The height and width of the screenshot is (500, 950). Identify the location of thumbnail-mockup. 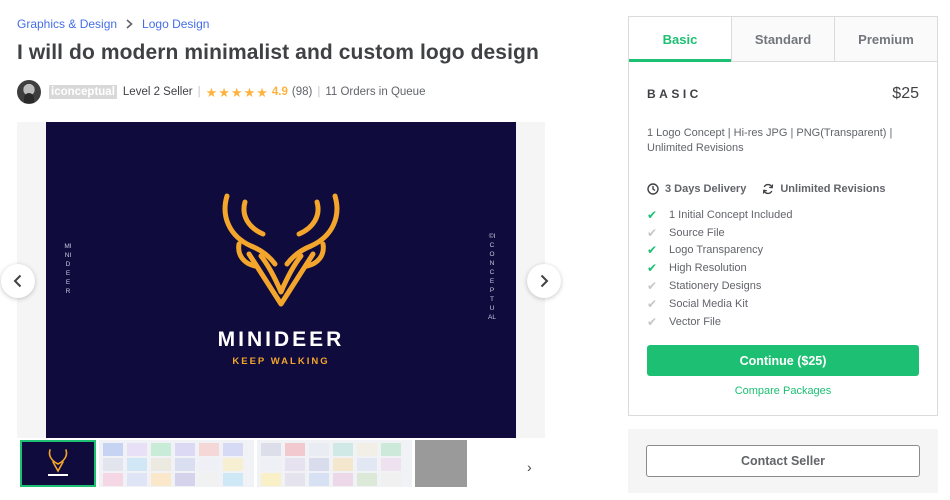
(441, 463).